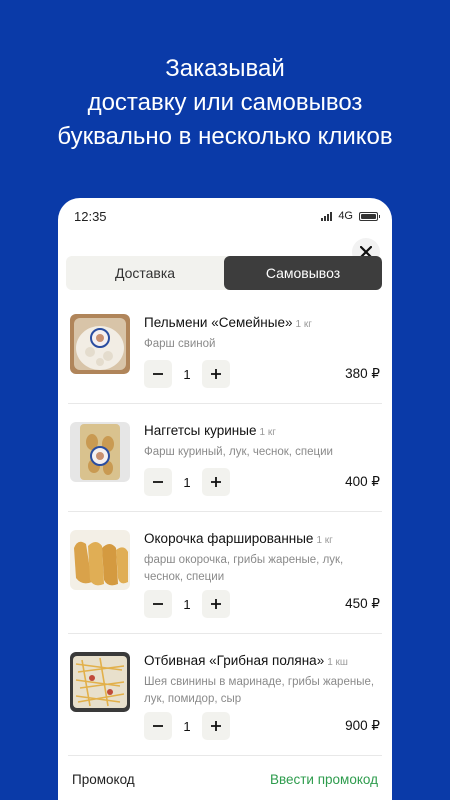 The image size is (450, 800). What do you see at coordinates (225, 68) in the screenshot?
I see `headline-line-1: Заказывай` at bounding box center [225, 68].